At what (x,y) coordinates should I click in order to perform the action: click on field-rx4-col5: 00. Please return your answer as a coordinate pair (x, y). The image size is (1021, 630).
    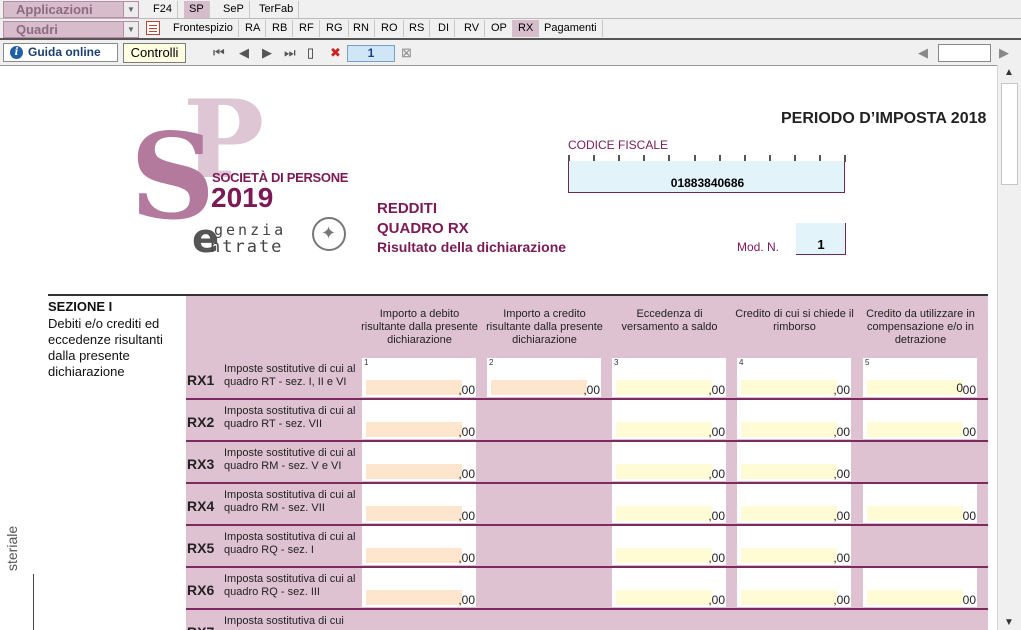
    Looking at the image, I should click on (920, 503).